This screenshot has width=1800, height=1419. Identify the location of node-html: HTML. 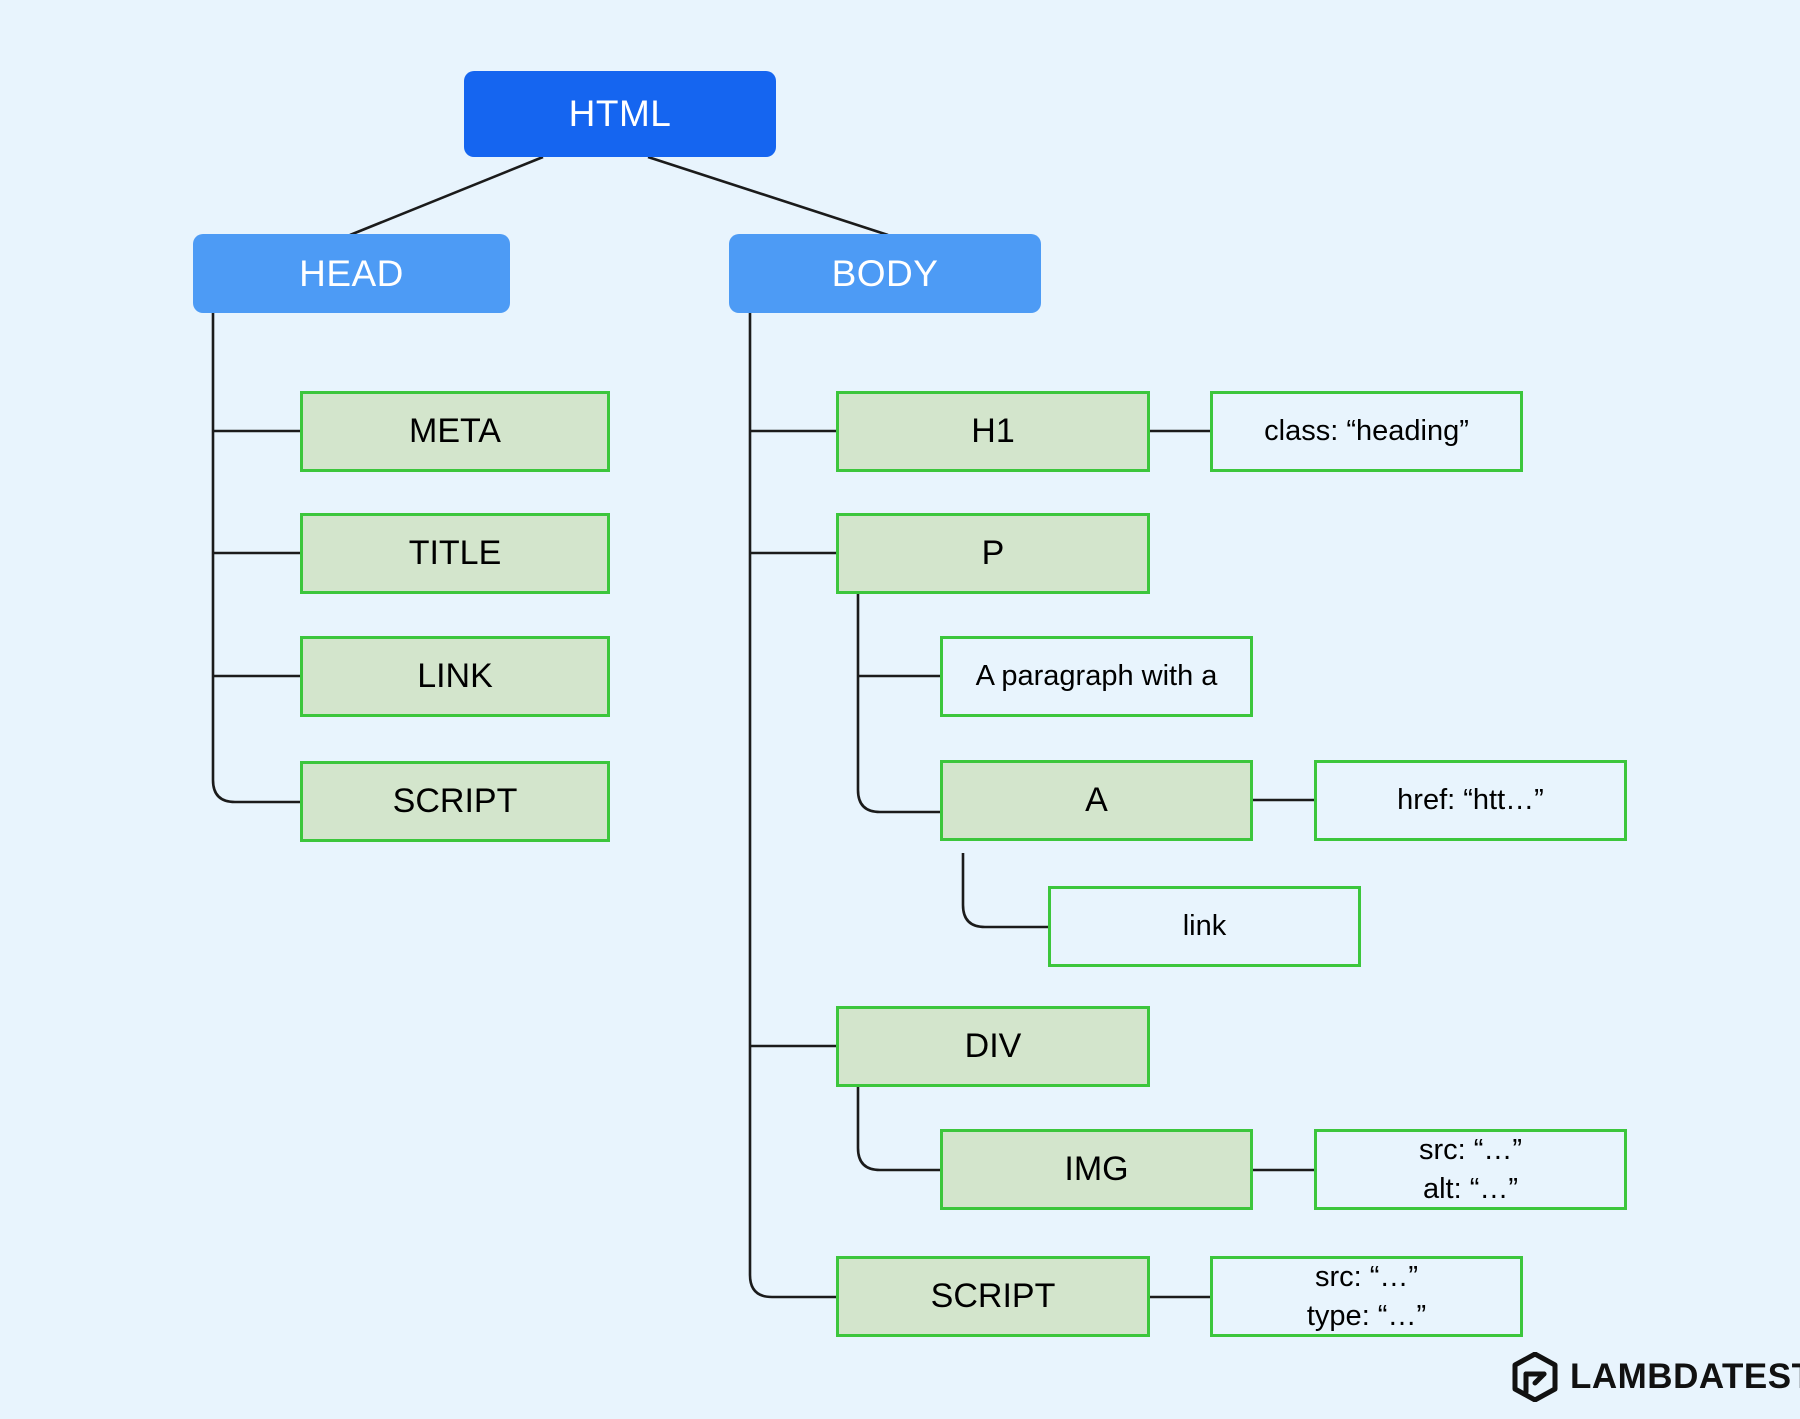
(620, 114).